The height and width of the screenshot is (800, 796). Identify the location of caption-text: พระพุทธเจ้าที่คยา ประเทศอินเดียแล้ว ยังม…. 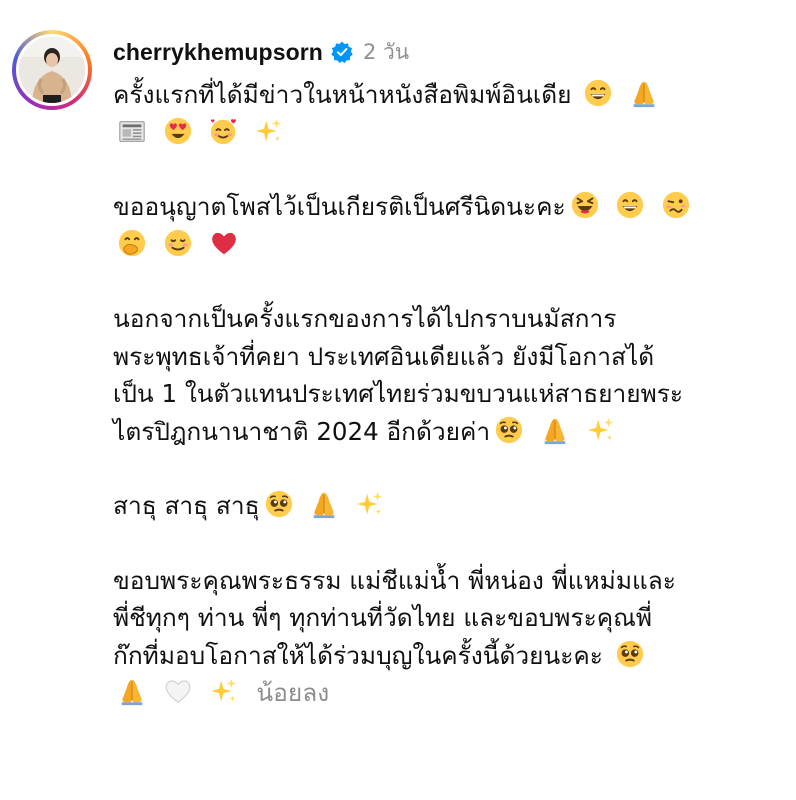
(384, 356).